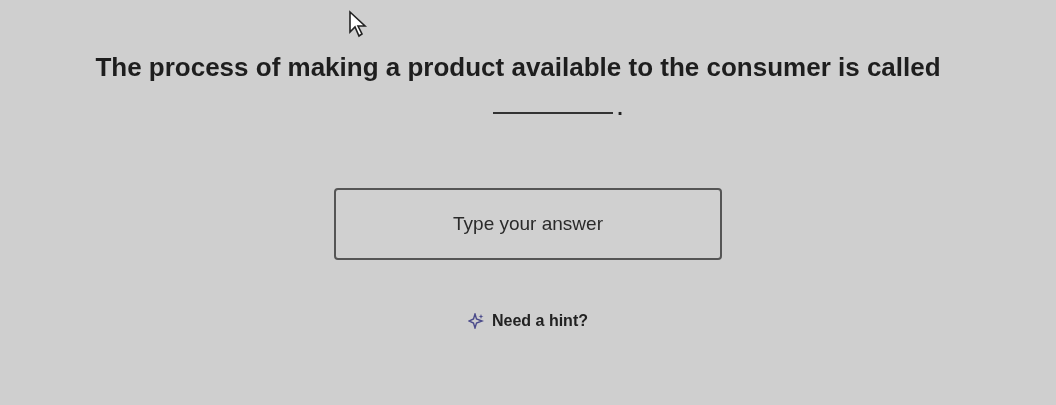  Describe the element at coordinates (528, 224) in the screenshot. I see `answer-field: Type your answer` at that location.